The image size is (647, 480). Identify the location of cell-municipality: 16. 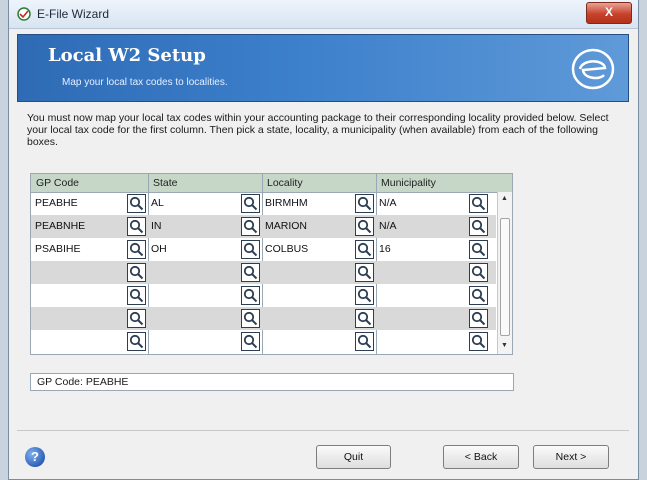
(385, 249).